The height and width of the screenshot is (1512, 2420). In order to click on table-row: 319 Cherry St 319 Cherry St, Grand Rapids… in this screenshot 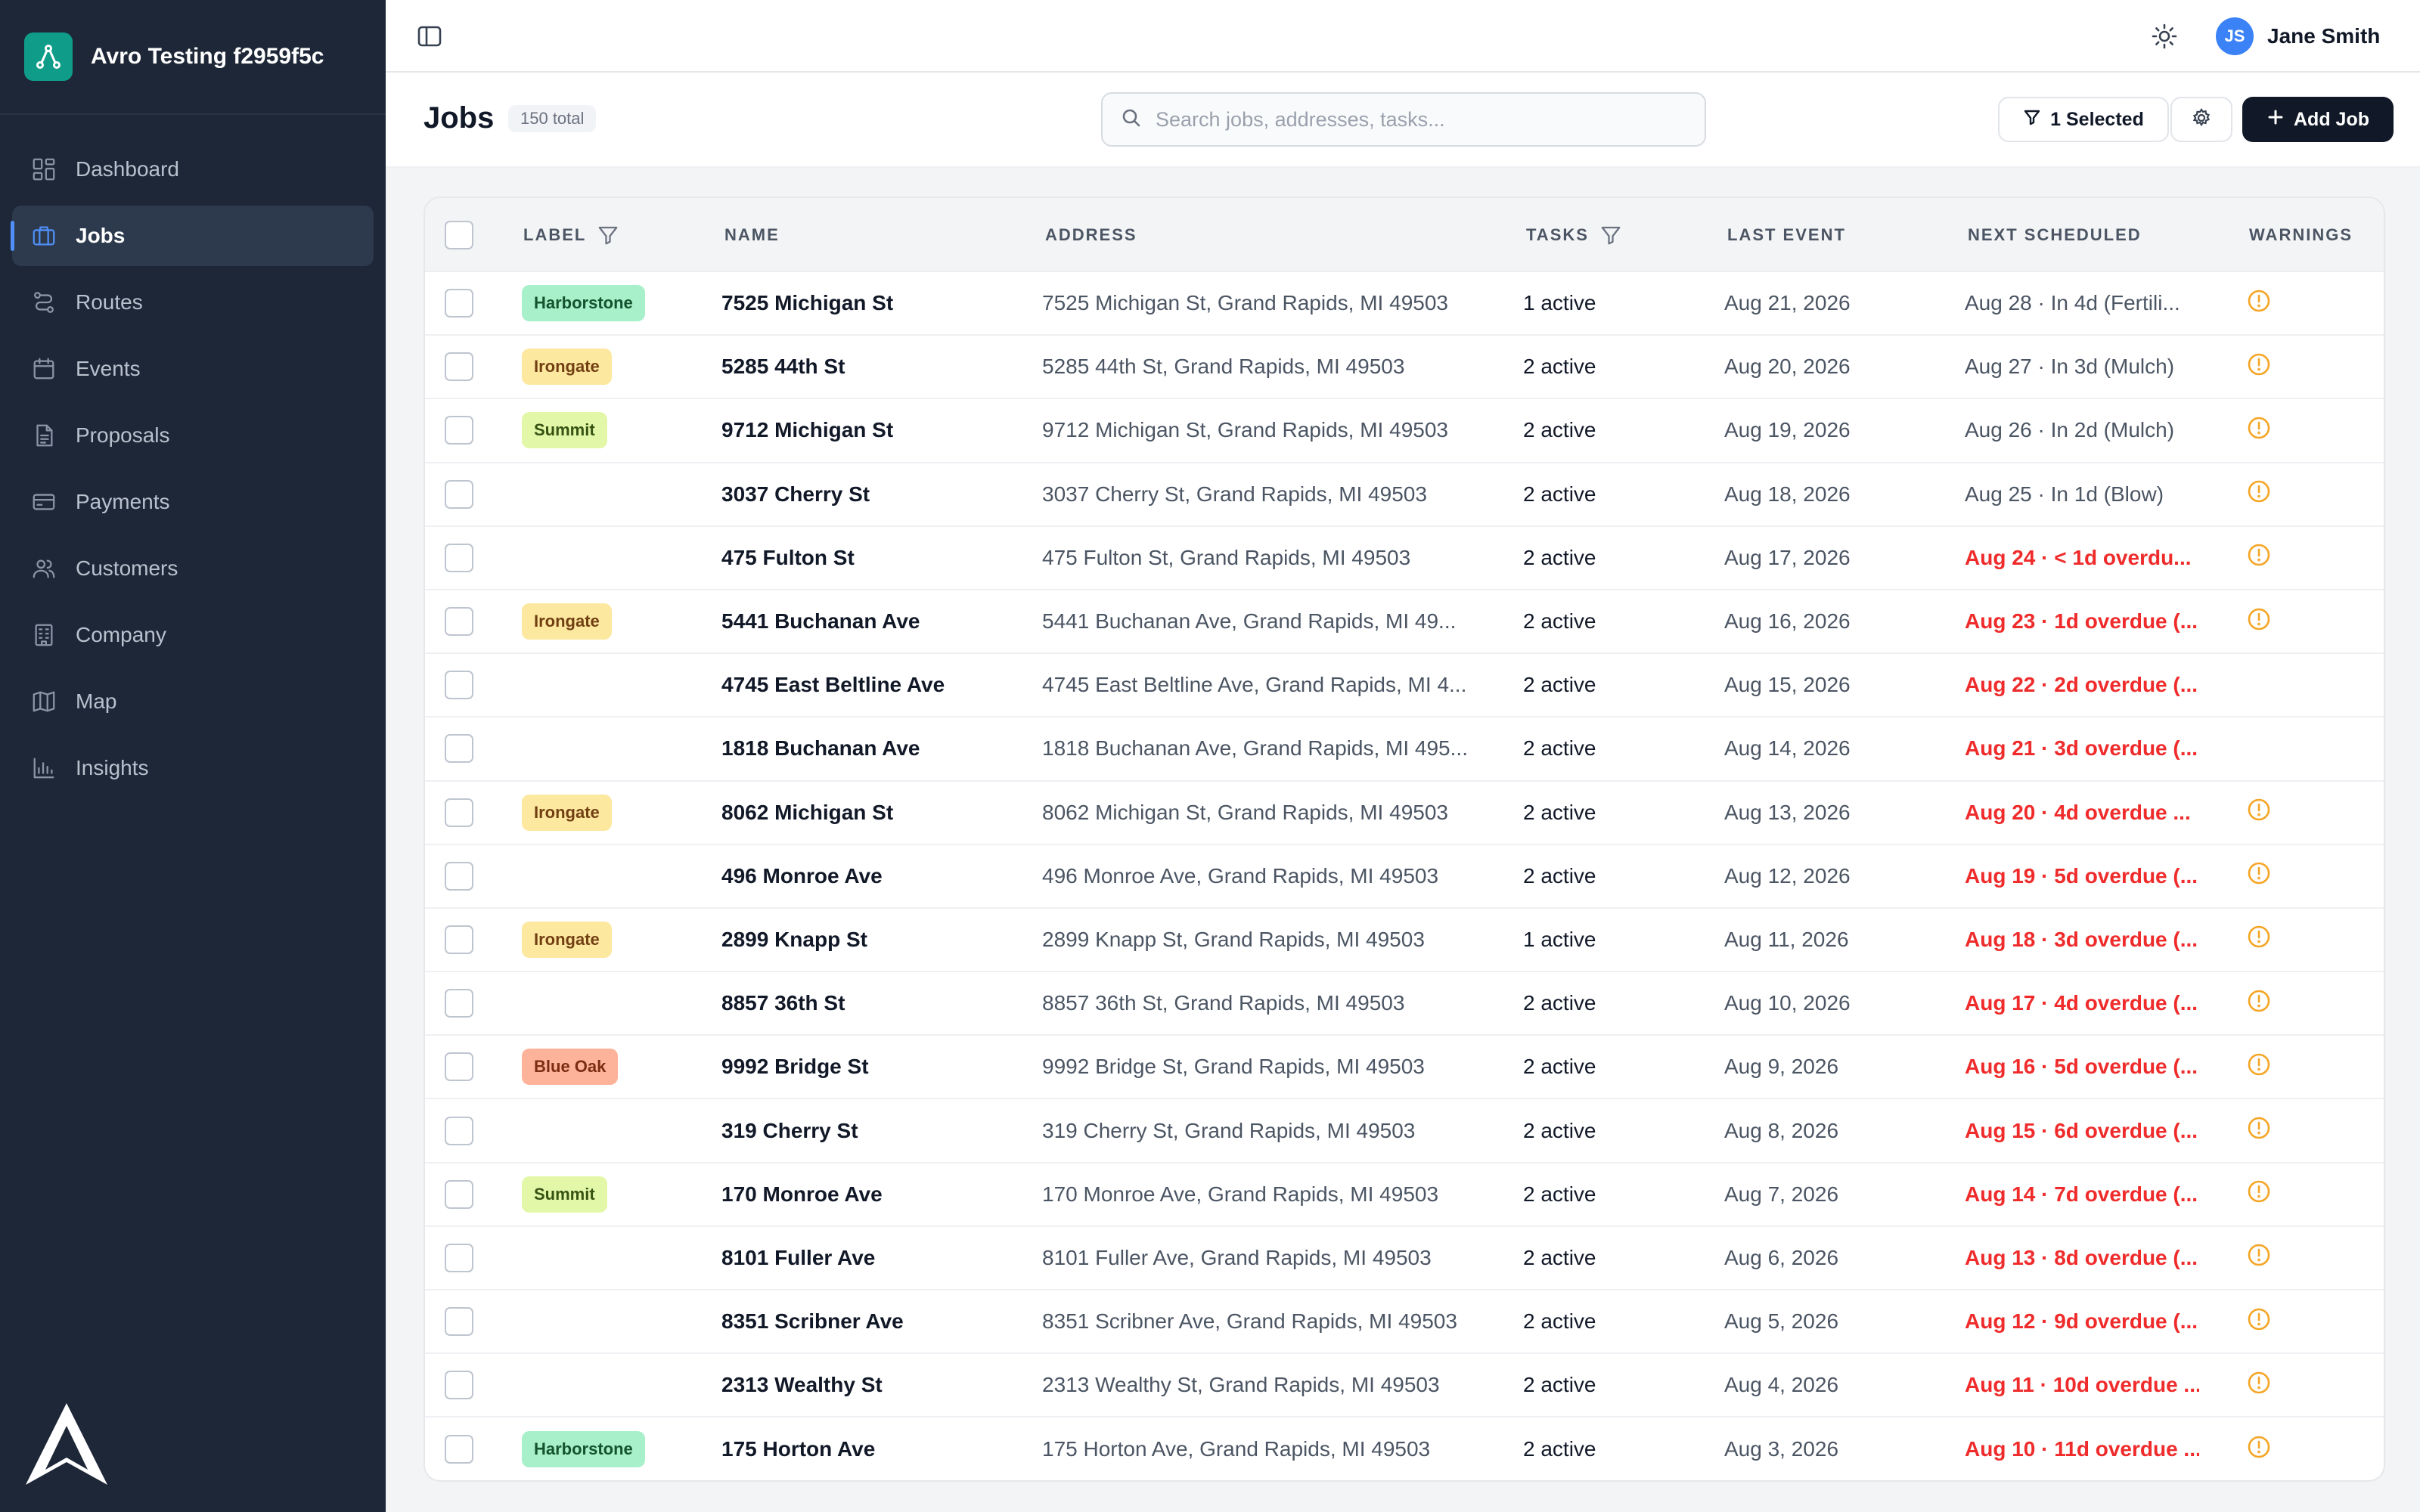, I will do `click(1404, 1131)`.